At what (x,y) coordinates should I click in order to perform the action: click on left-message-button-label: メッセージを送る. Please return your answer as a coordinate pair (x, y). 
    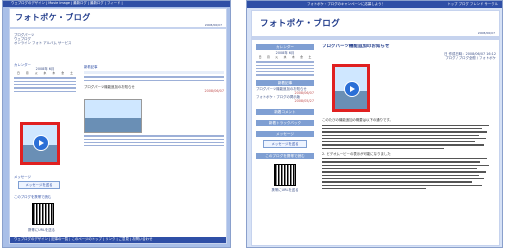
    Looking at the image, I should click on (39, 185).